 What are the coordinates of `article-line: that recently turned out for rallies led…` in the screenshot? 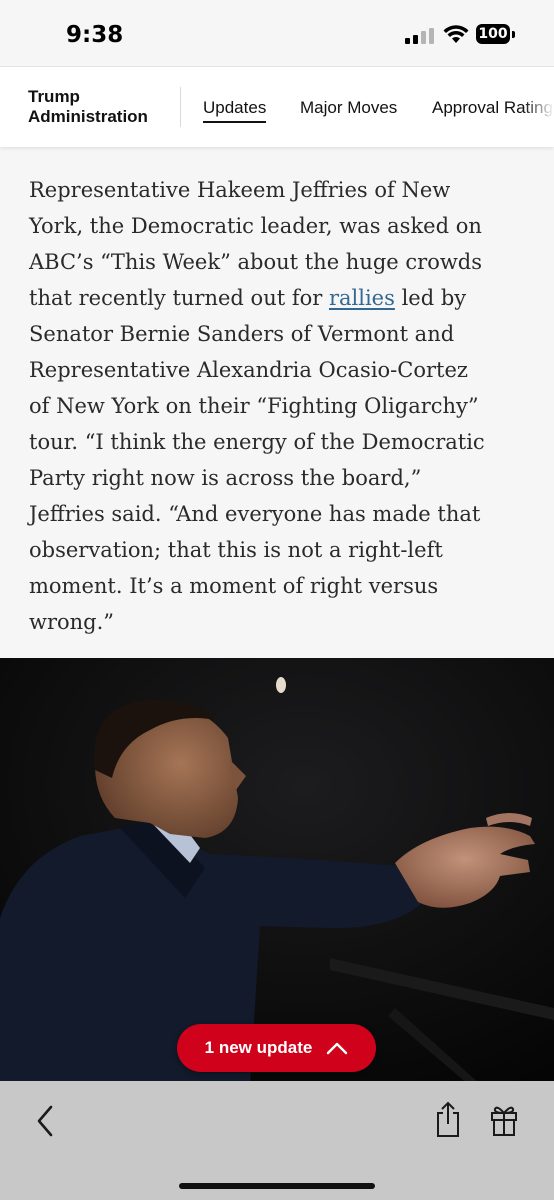 It's located at (279, 298).